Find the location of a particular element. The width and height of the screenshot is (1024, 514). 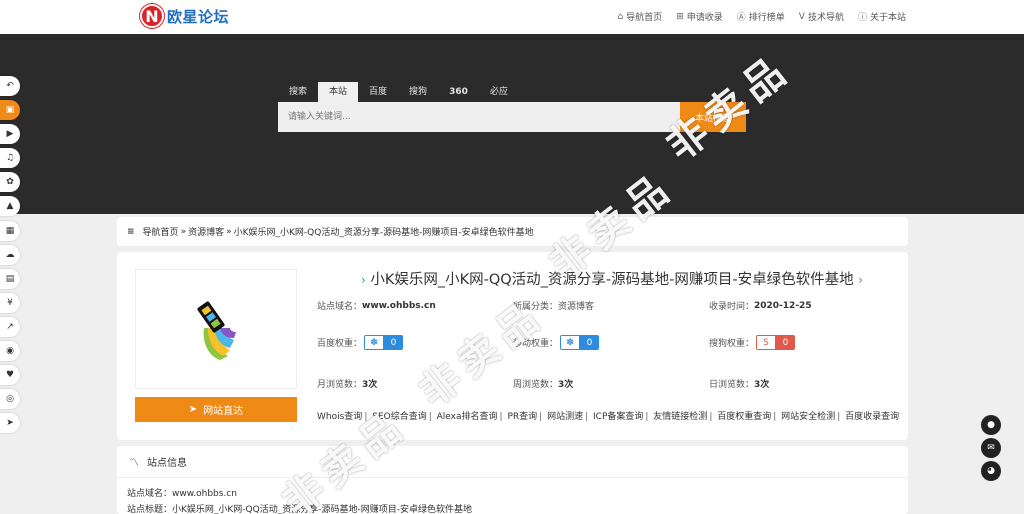

sogou-weight-label: 搜狗权重： is located at coordinates (732, 344).